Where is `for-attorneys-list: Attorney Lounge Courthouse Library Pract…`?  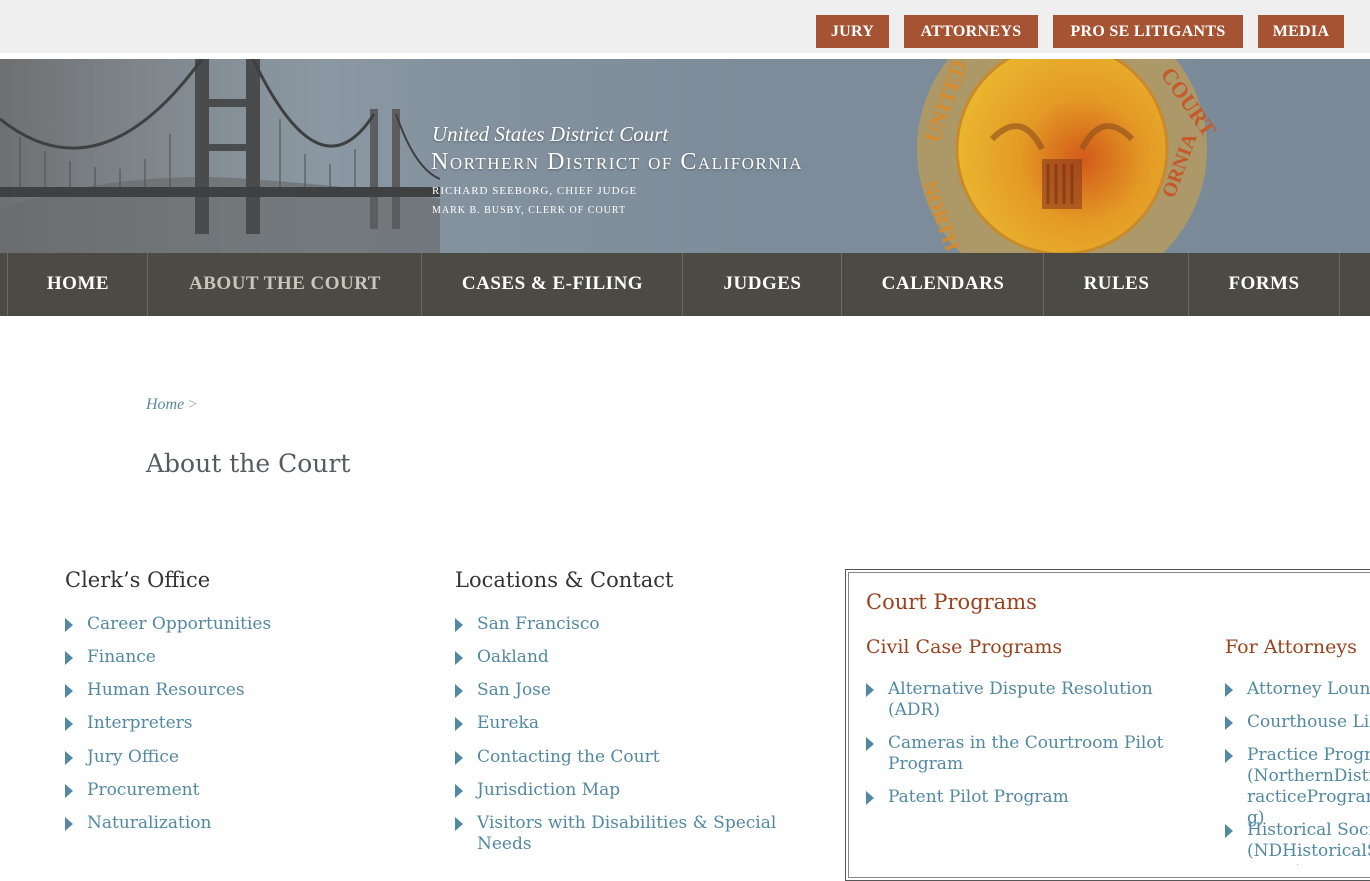
for-attorneys-list: Attorney Lounge Courthouse Library Pract… is located at coordinates (1297, 767).